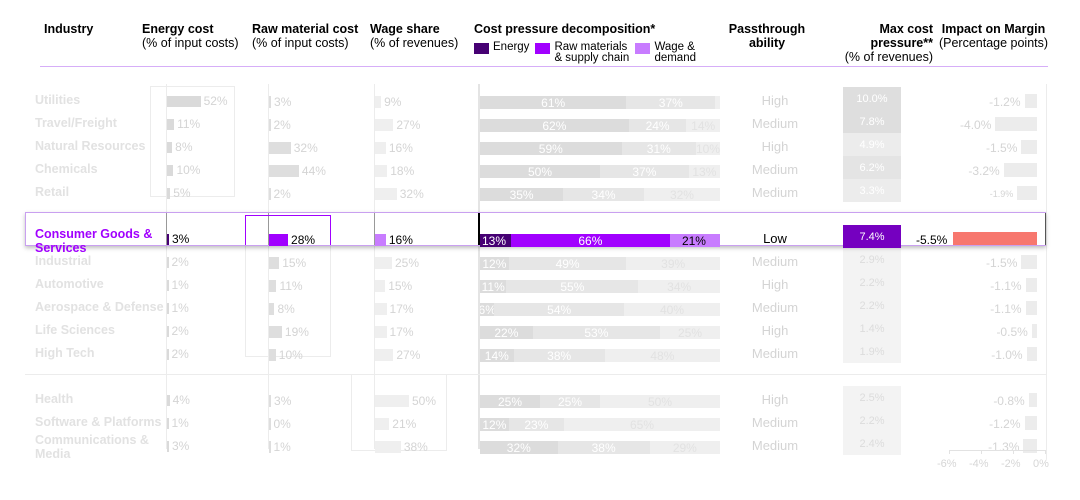 The height and width of the screenshot is (500, 1080). Describe the element at coordinates (872, 305) in the screenshot. I see `max-cost-cell: 2.2%` at that location.